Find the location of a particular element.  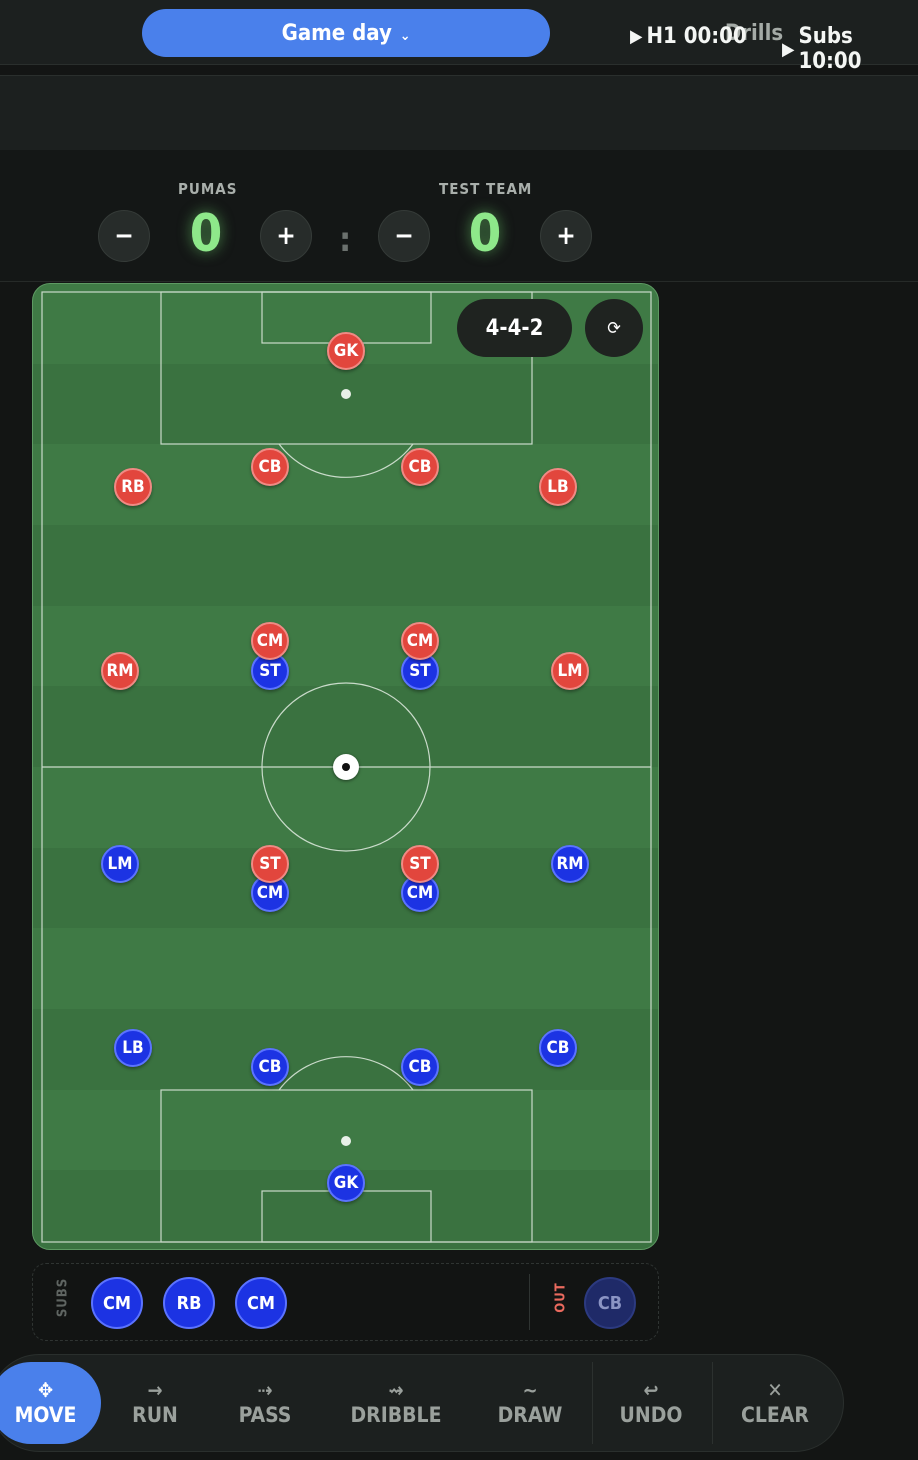

undo-icon: ↩ is located at coordinates (651, 1390).